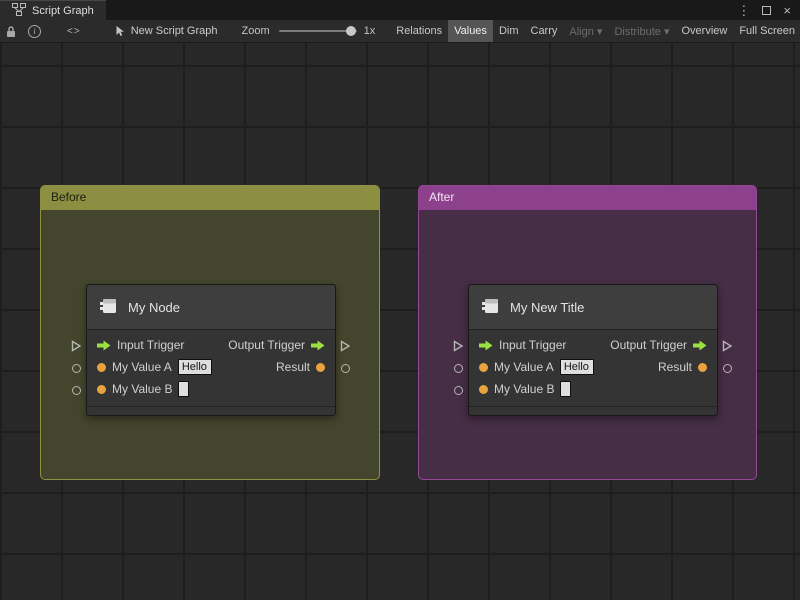 This screenshot has height=600, width=800. Describe the element at coordinates (470, 31) in the screenshot. I see `values-button: Values` at that location.